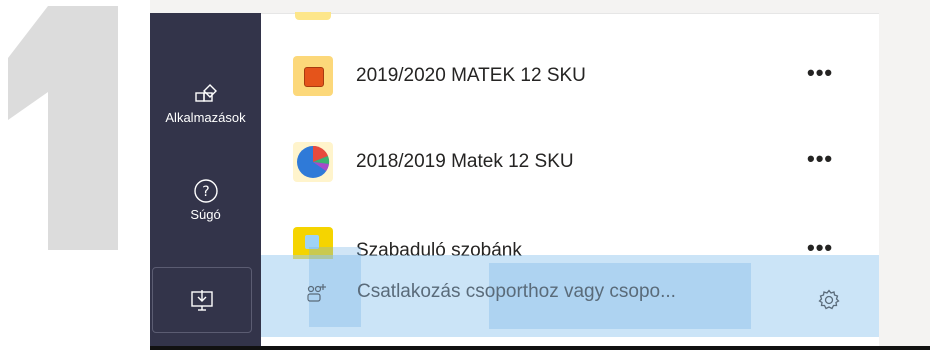 The height and width of the screenshot is (350, 930). What do you see at coordinates (829, 300) in the screenshot?
I see `gear-icon` at bounding box center [829, 300].